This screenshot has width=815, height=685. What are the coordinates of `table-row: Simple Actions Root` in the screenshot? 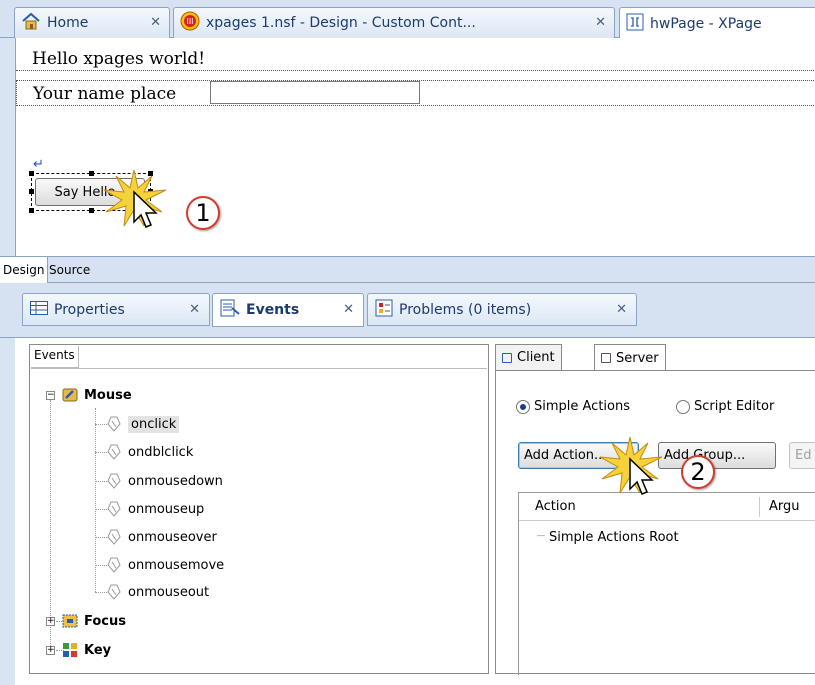 It's located at (614, 537).